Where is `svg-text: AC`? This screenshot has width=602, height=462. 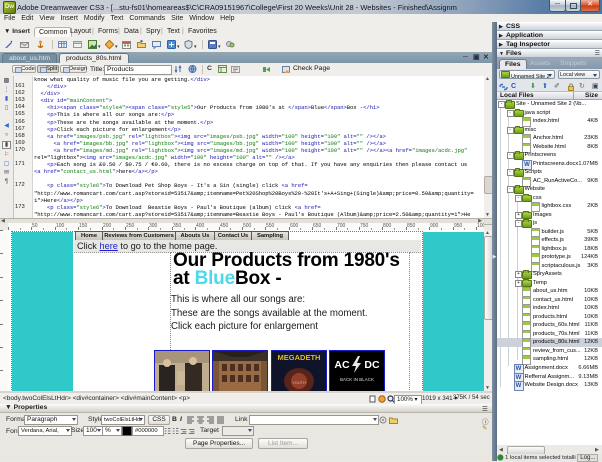 svg-text: AC is located at coordinates (343, 365).